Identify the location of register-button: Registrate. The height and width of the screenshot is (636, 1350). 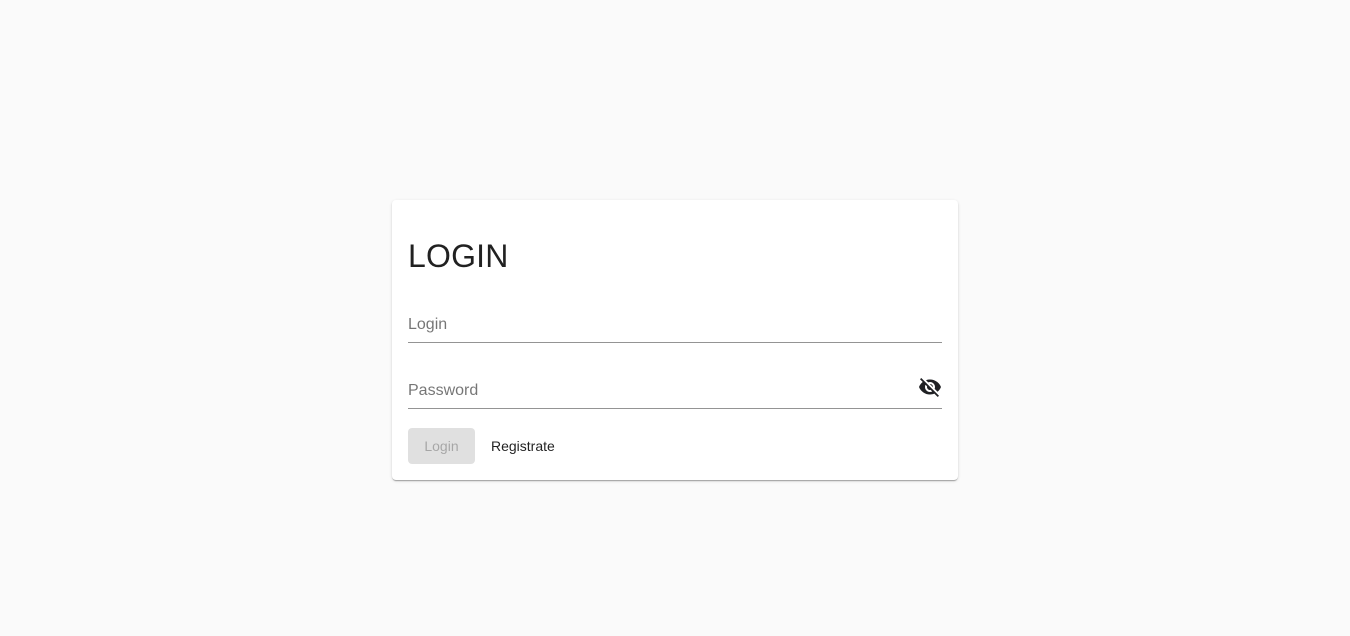
(523, 446).